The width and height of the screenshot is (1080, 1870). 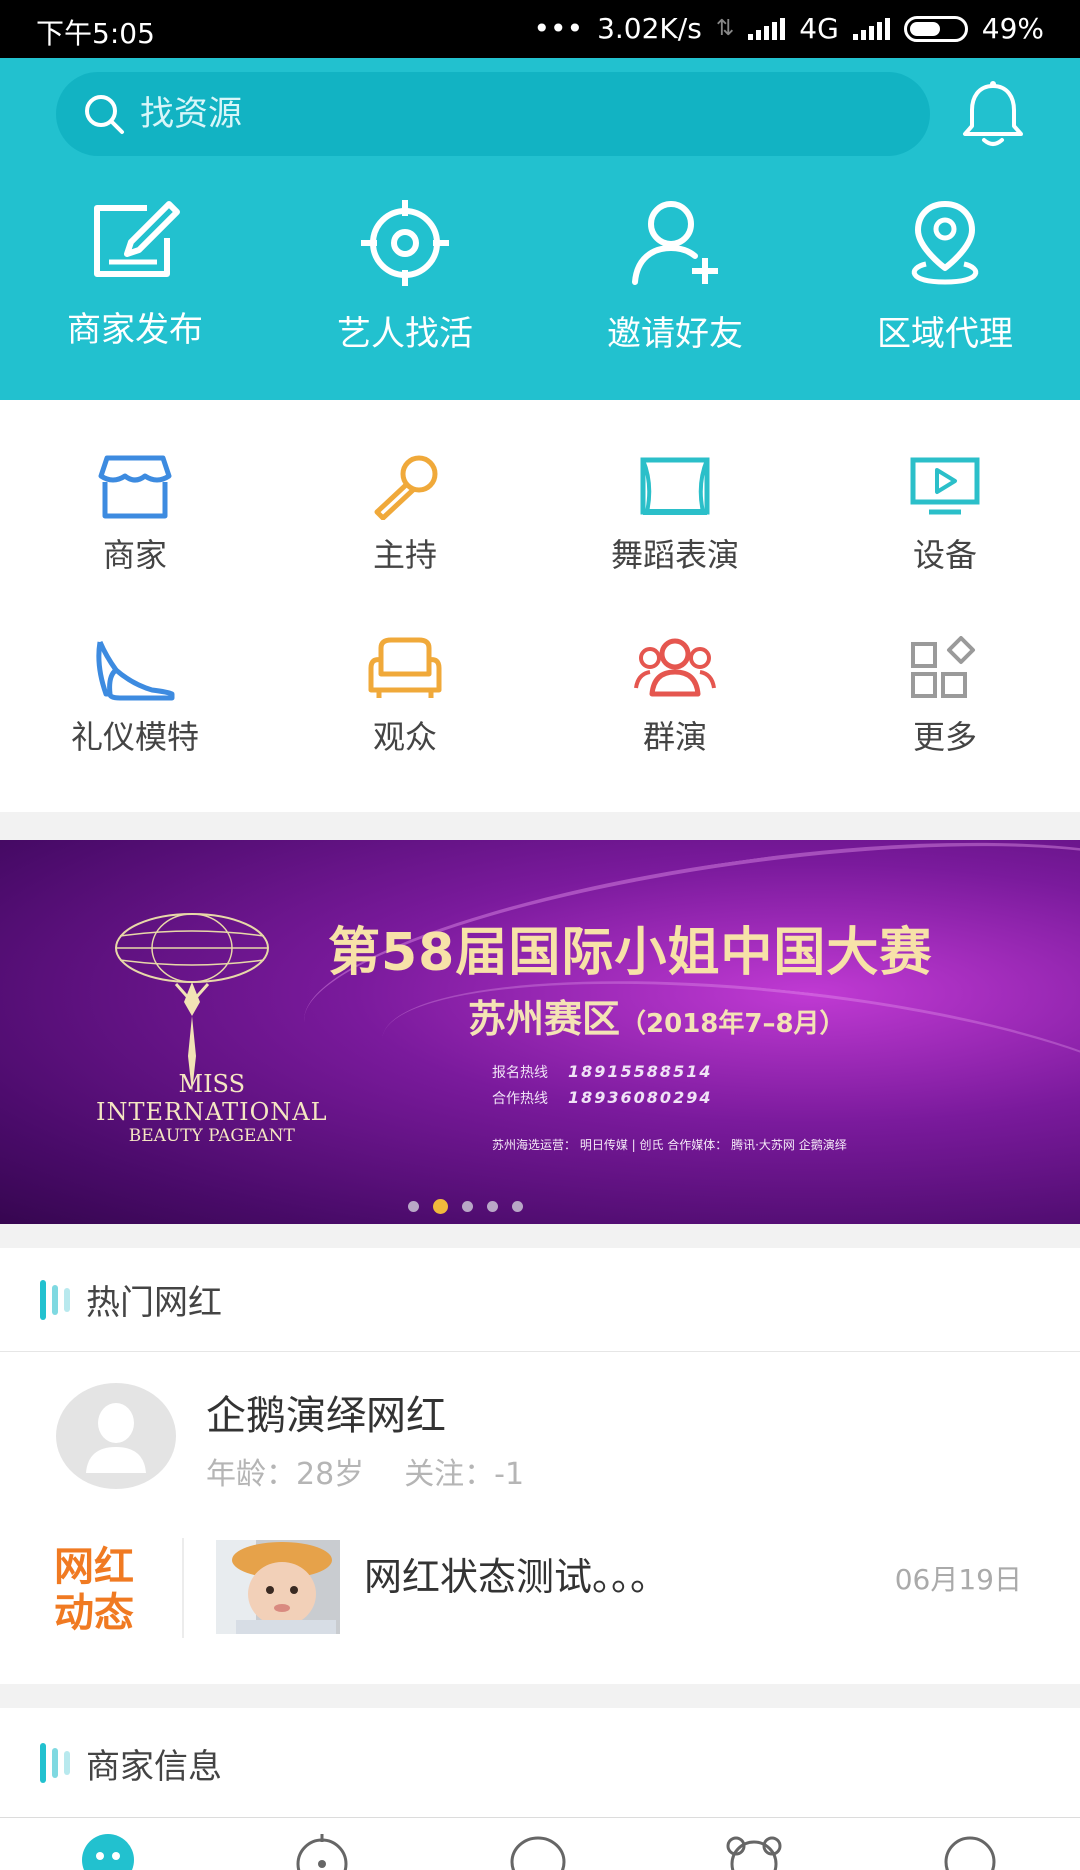 I want to click on user-placeholder-icon, so click(x=116, y=1438).